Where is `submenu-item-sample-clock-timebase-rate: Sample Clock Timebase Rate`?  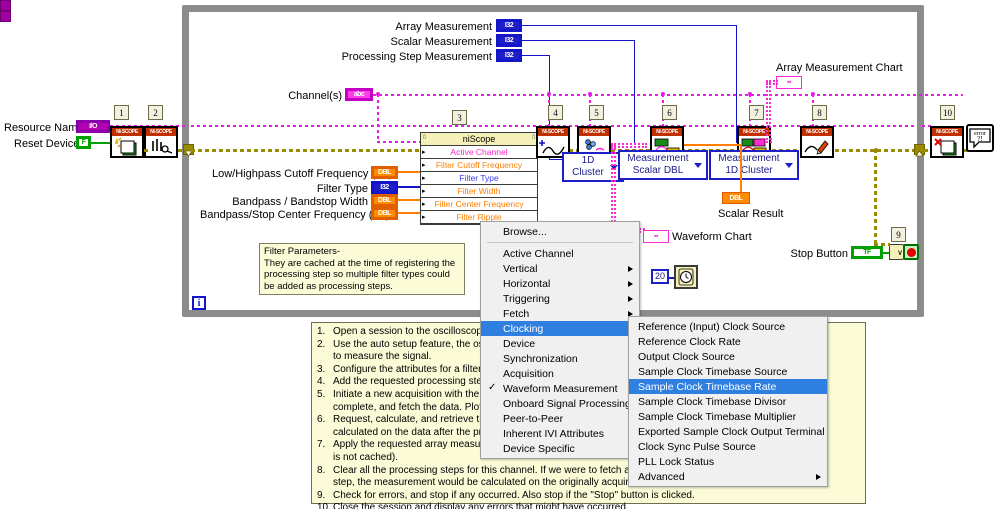 submenu-item-sample-clock-timebase-rate: Sample Clock Timebase Rate is located at coordinates (728, 386).